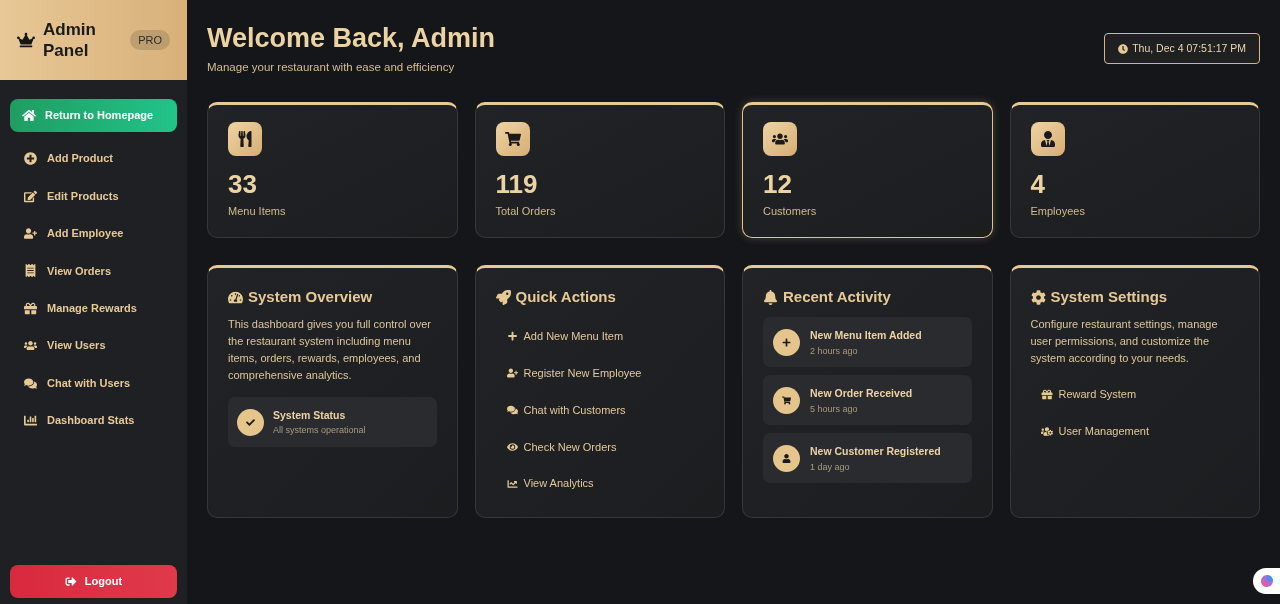 This screenshot has height=604, width=1280. What do you see at coordinates (503, 297) in the screenshot?
I see `rocket-icon` at bounding box center [503, 297].